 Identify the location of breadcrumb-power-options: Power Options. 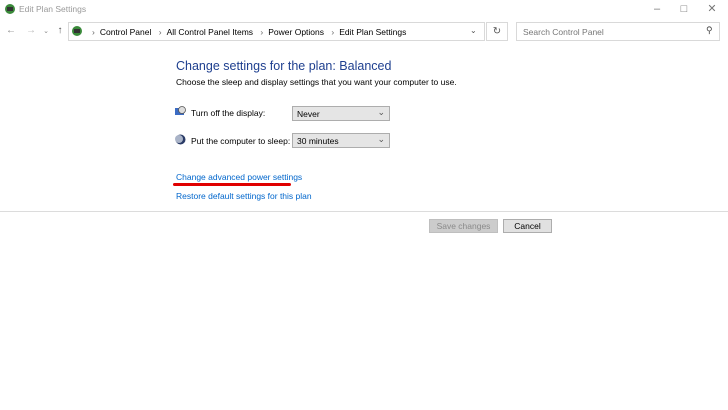
(296, 32).